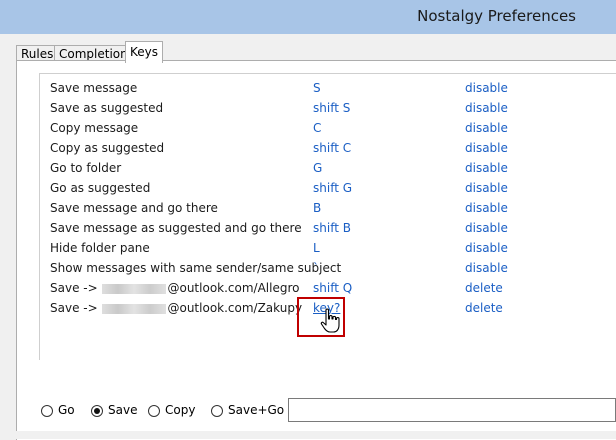 The image size is (616, 440). Describe the element at coordinates (317, 128) in the screenshot. I see `key-binding: C` at that location.